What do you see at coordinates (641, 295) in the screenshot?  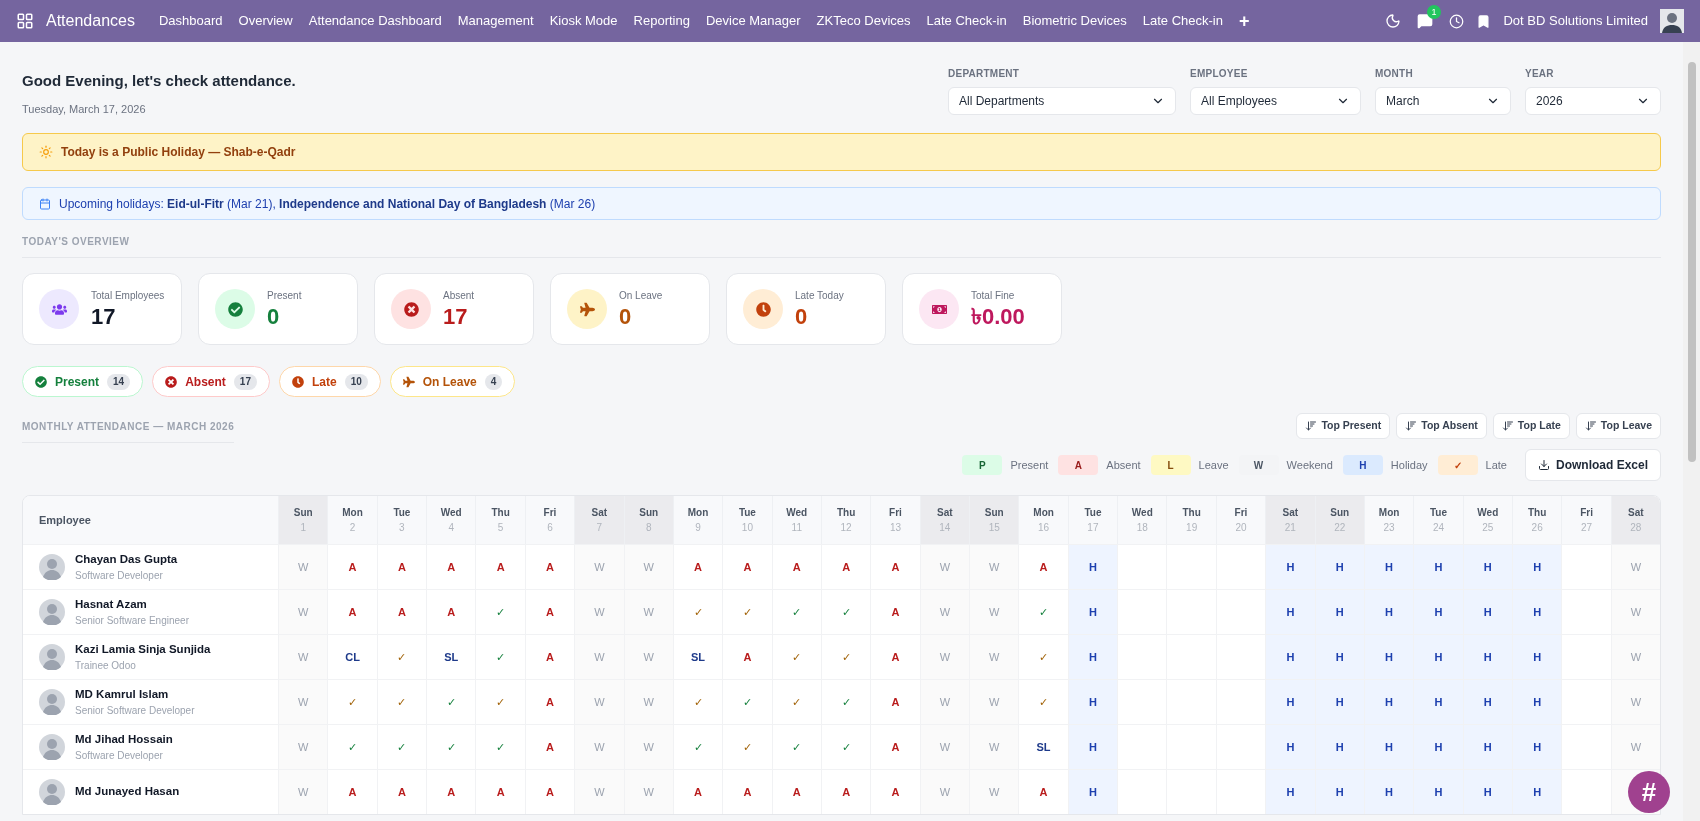 I see `stat-label: On Leave` at bounding box center [641, 295].